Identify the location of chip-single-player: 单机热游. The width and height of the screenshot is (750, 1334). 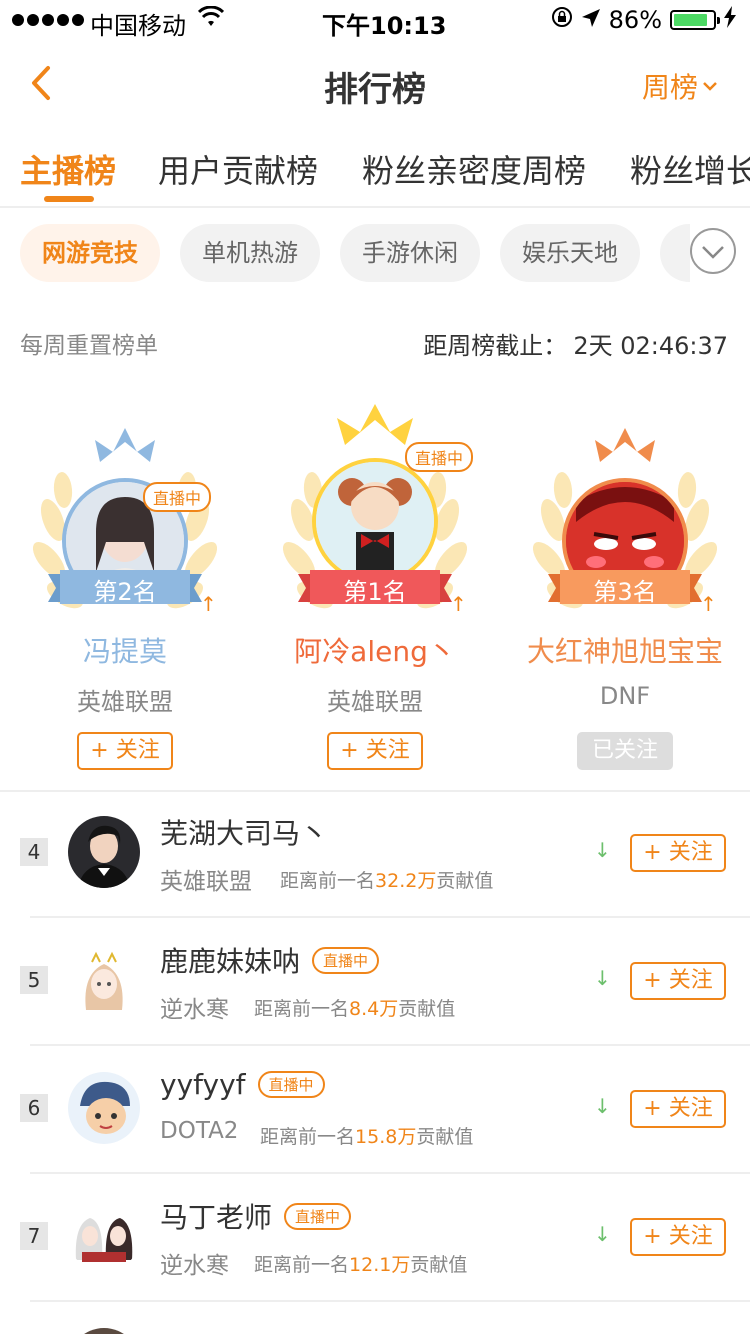
(250, 253).